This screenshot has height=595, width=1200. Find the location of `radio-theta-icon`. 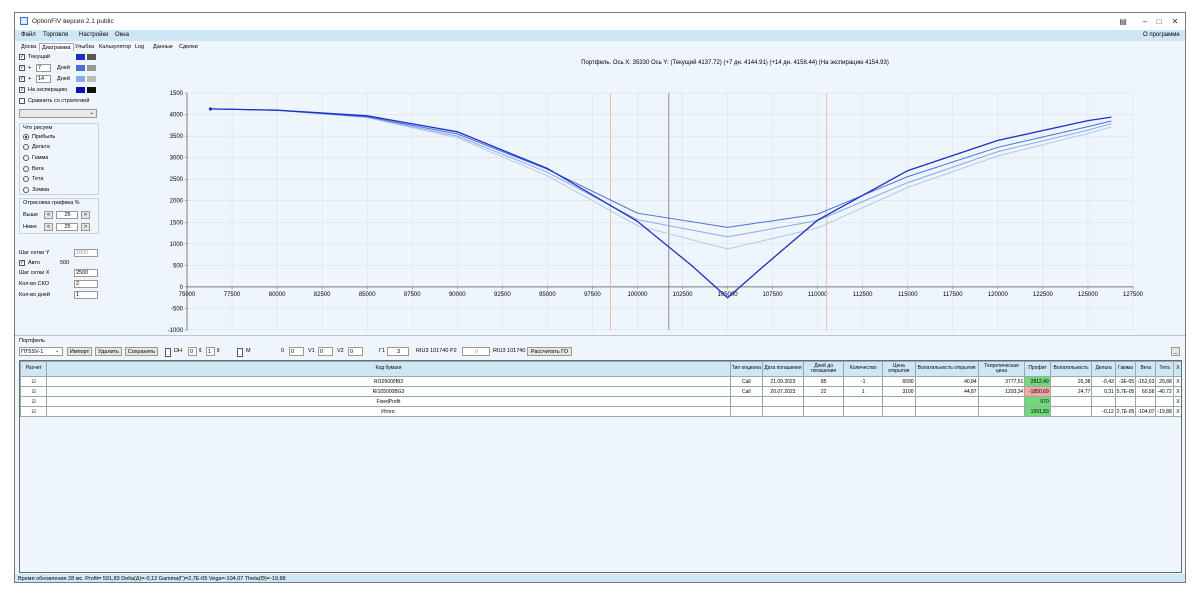

radio-theta-icon is located at coordinates (26, 179).